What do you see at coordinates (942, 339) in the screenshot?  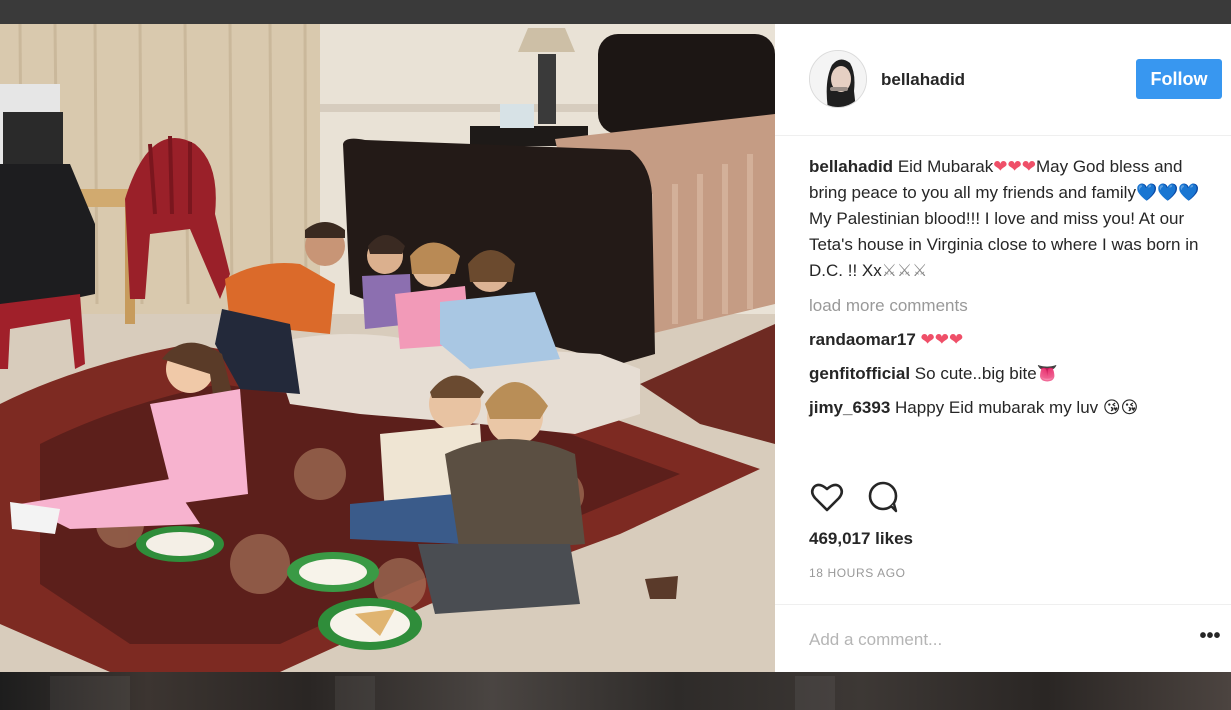 I see `comment-emoji: ❤❤❤` at bounding box center [942, 339].